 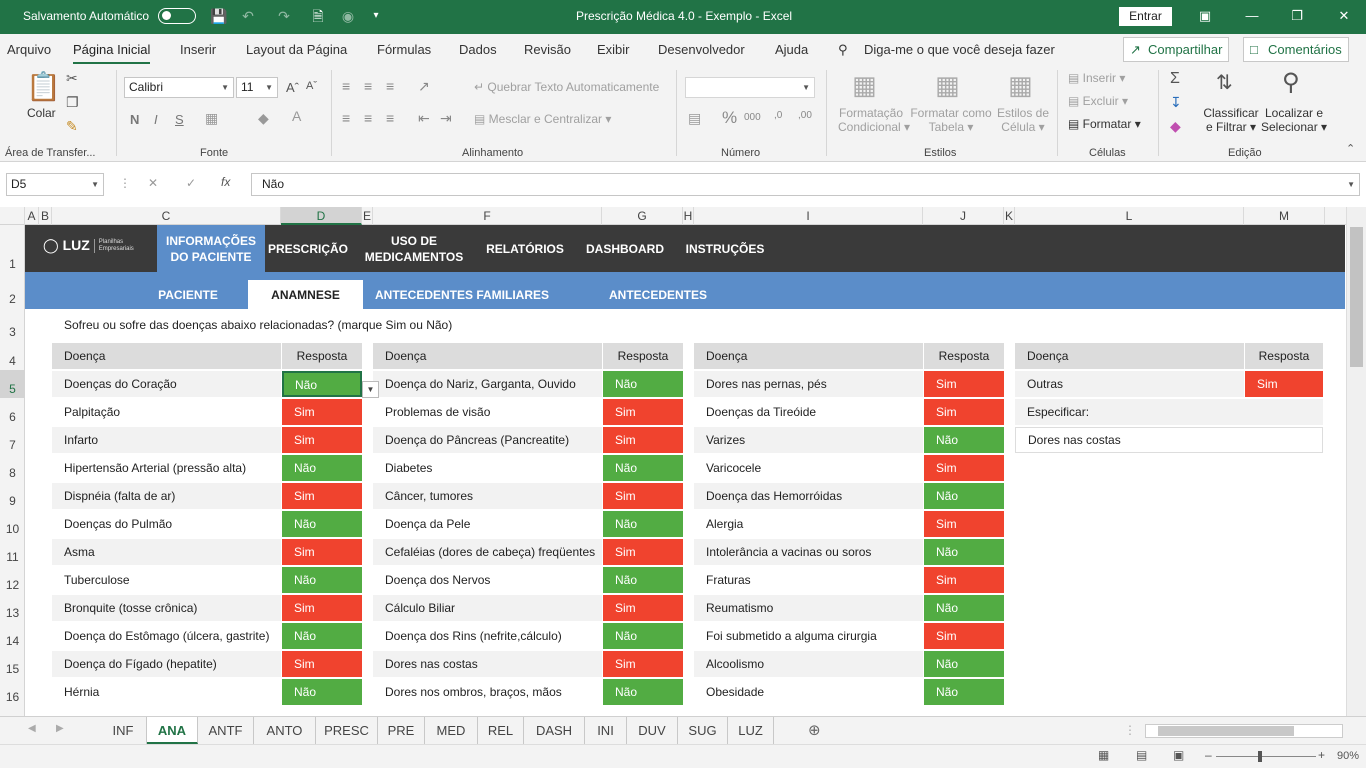 I want to click on customize-qat-icon: ▾, so click(x=376, y=16).